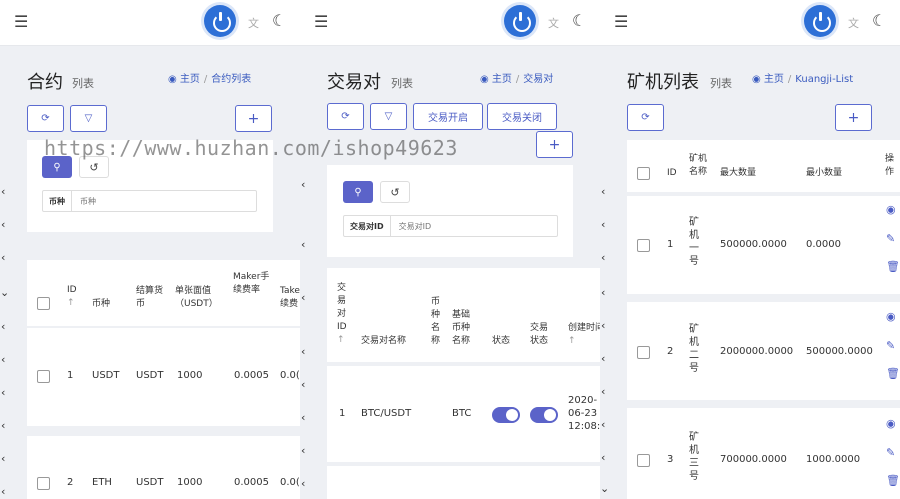  What do you see at coordinates (506, 415) in the screenshot?
I see `status-toggle` at bounding box center [506, 415].